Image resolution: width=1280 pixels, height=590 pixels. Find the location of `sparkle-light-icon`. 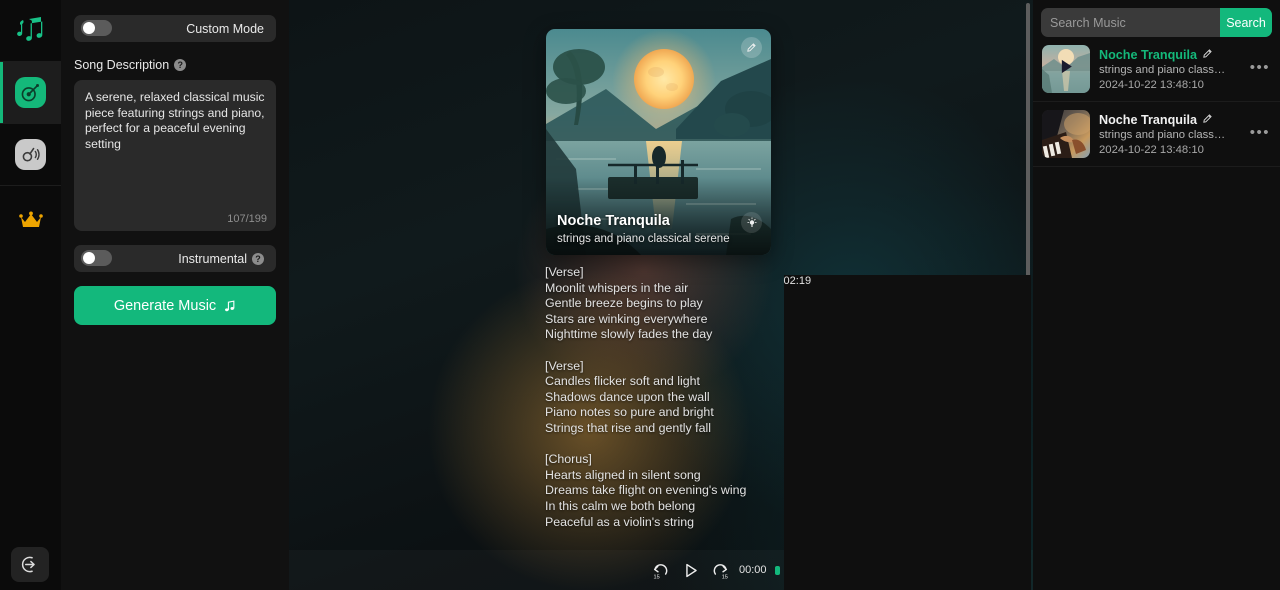

sparkle-light-icon is located at coordinates (751, 221).